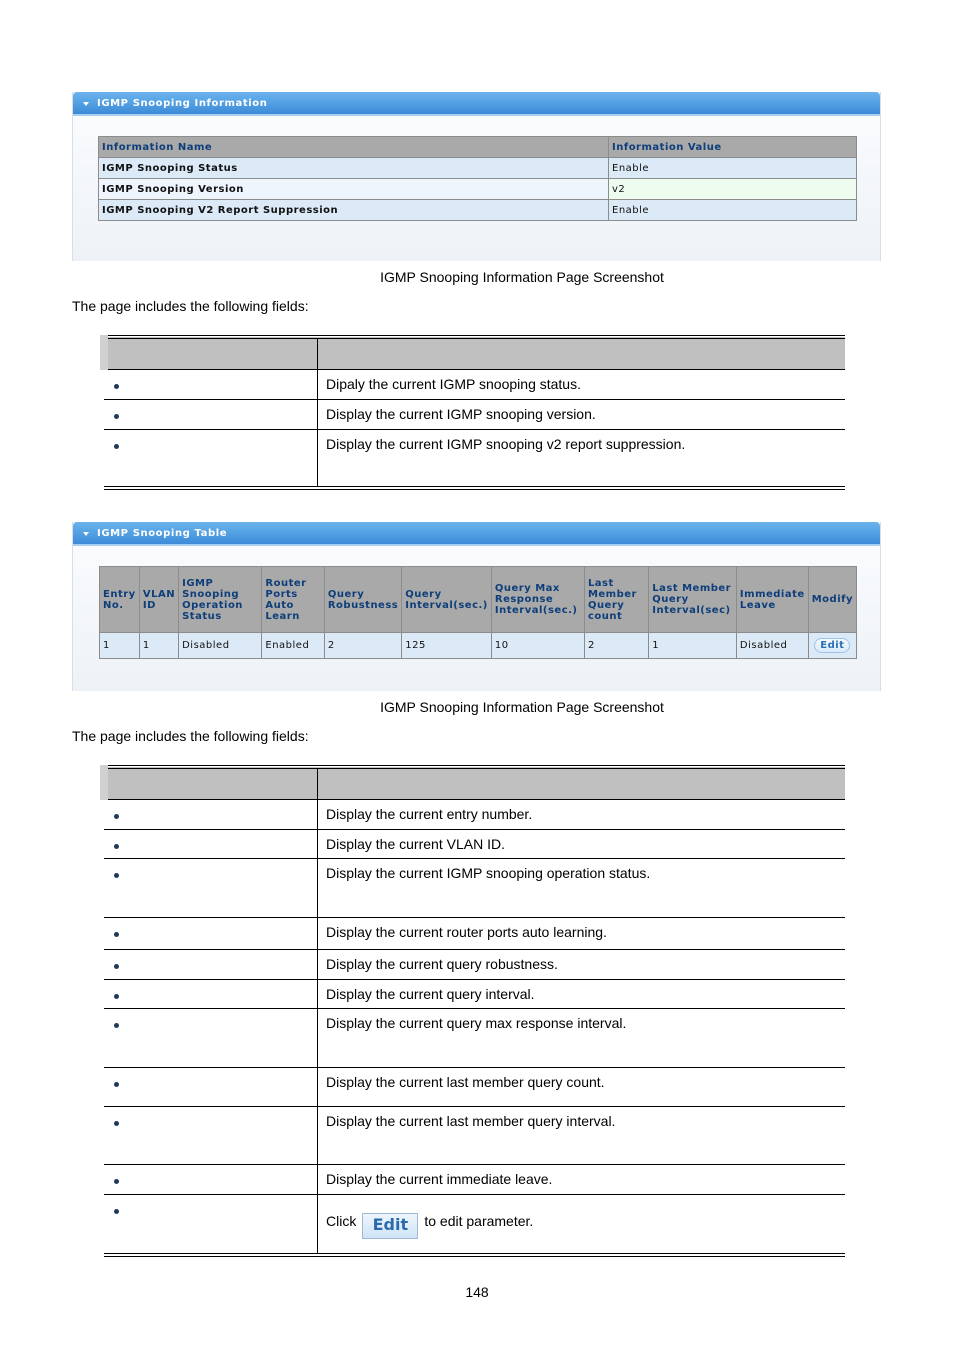 The height and width of the screenshot is (1350, 954). I want to click on information-name: IGMP Snooping Status, so click(353, 168).